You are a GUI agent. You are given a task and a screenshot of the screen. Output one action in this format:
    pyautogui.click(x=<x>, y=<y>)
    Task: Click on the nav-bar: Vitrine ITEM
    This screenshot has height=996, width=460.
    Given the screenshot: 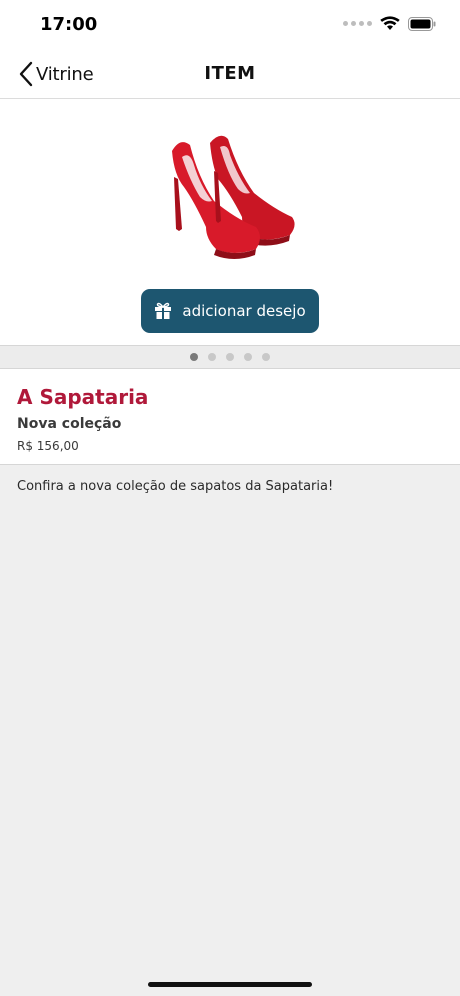 What is the action you would take?
    pyautogui.click(x=230, y=74)
    